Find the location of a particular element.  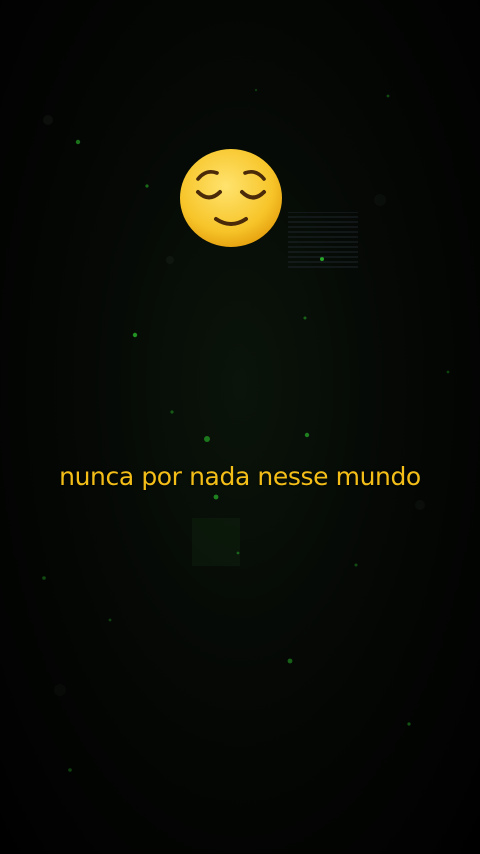

glitch-artifact is located at coordinates (323, 240).